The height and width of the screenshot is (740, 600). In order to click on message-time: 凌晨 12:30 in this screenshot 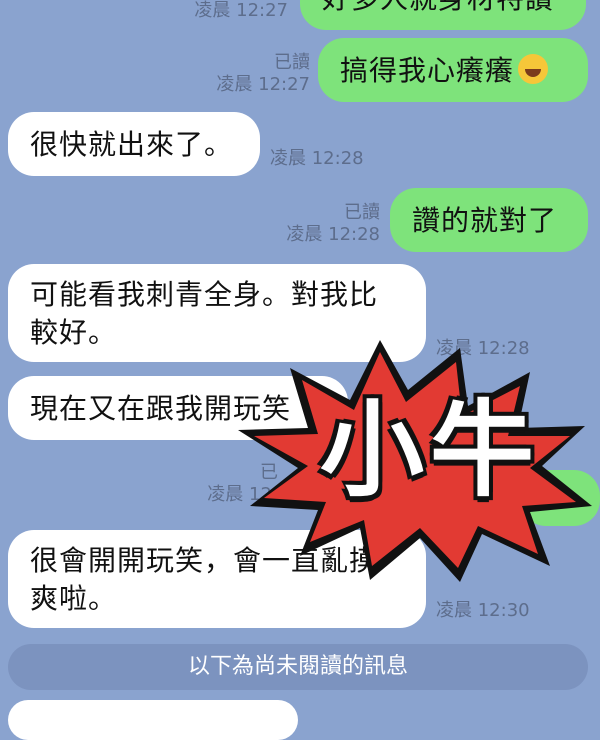, I will do `click(483, 610)`.